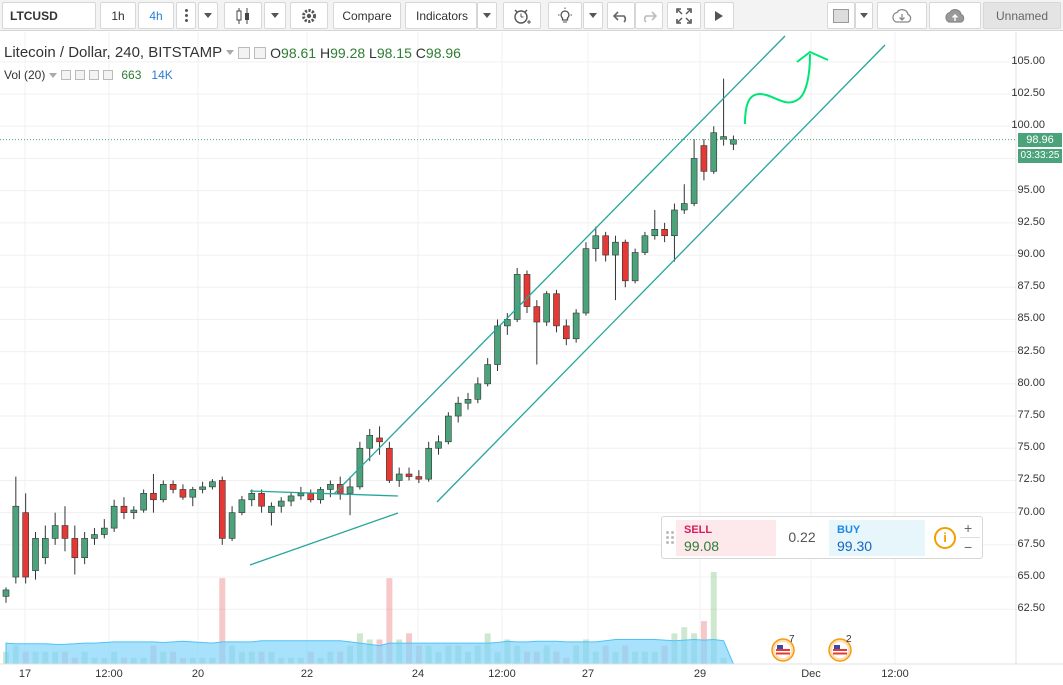 The image size is (1063, 685). What do you see at coordinates (1028, 93) in the screenshot?
I see `price-tick-label: 102.50` at bounding box center [1028, 93].